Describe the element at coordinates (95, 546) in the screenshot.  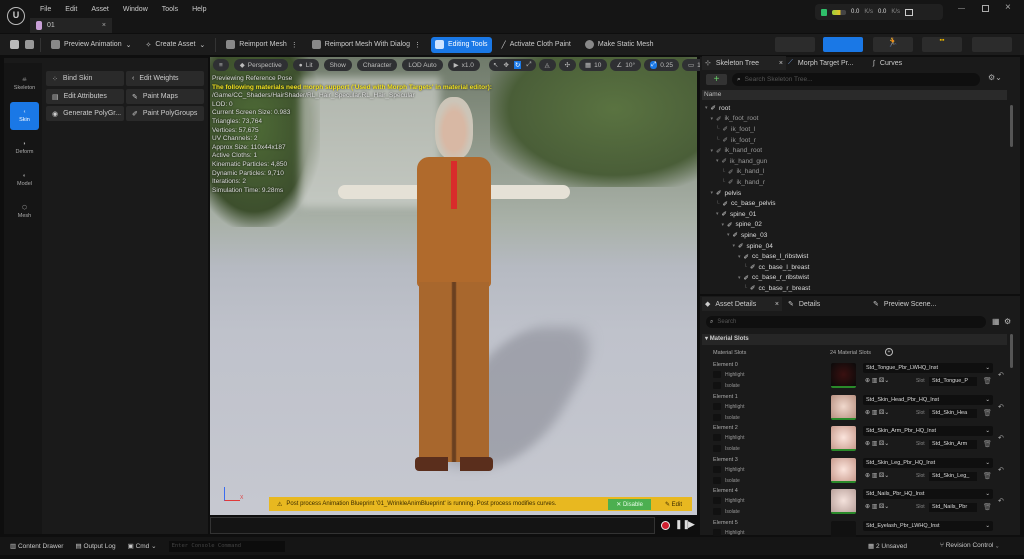
I see `output-log-button: ▤ Output Log` at that location.